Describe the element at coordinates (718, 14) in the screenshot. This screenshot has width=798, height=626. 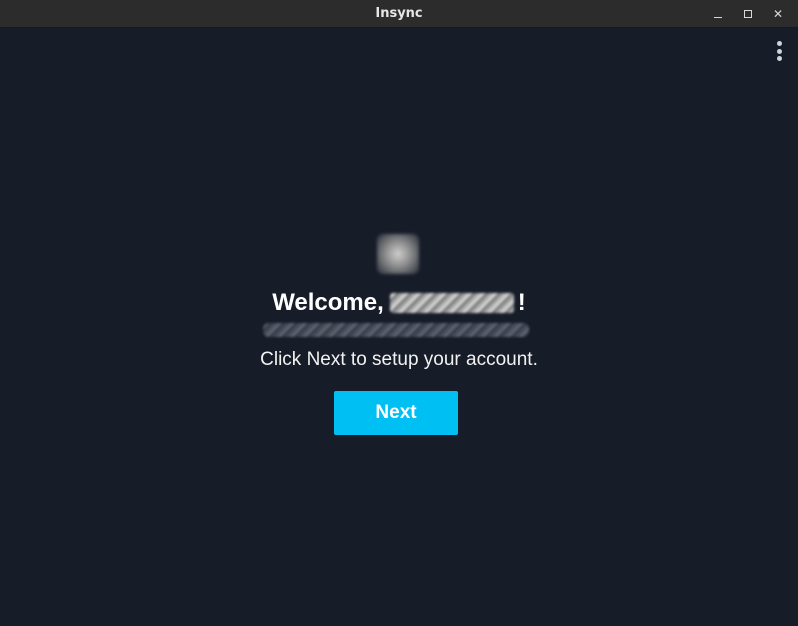
I see `minimize-button` at that location.